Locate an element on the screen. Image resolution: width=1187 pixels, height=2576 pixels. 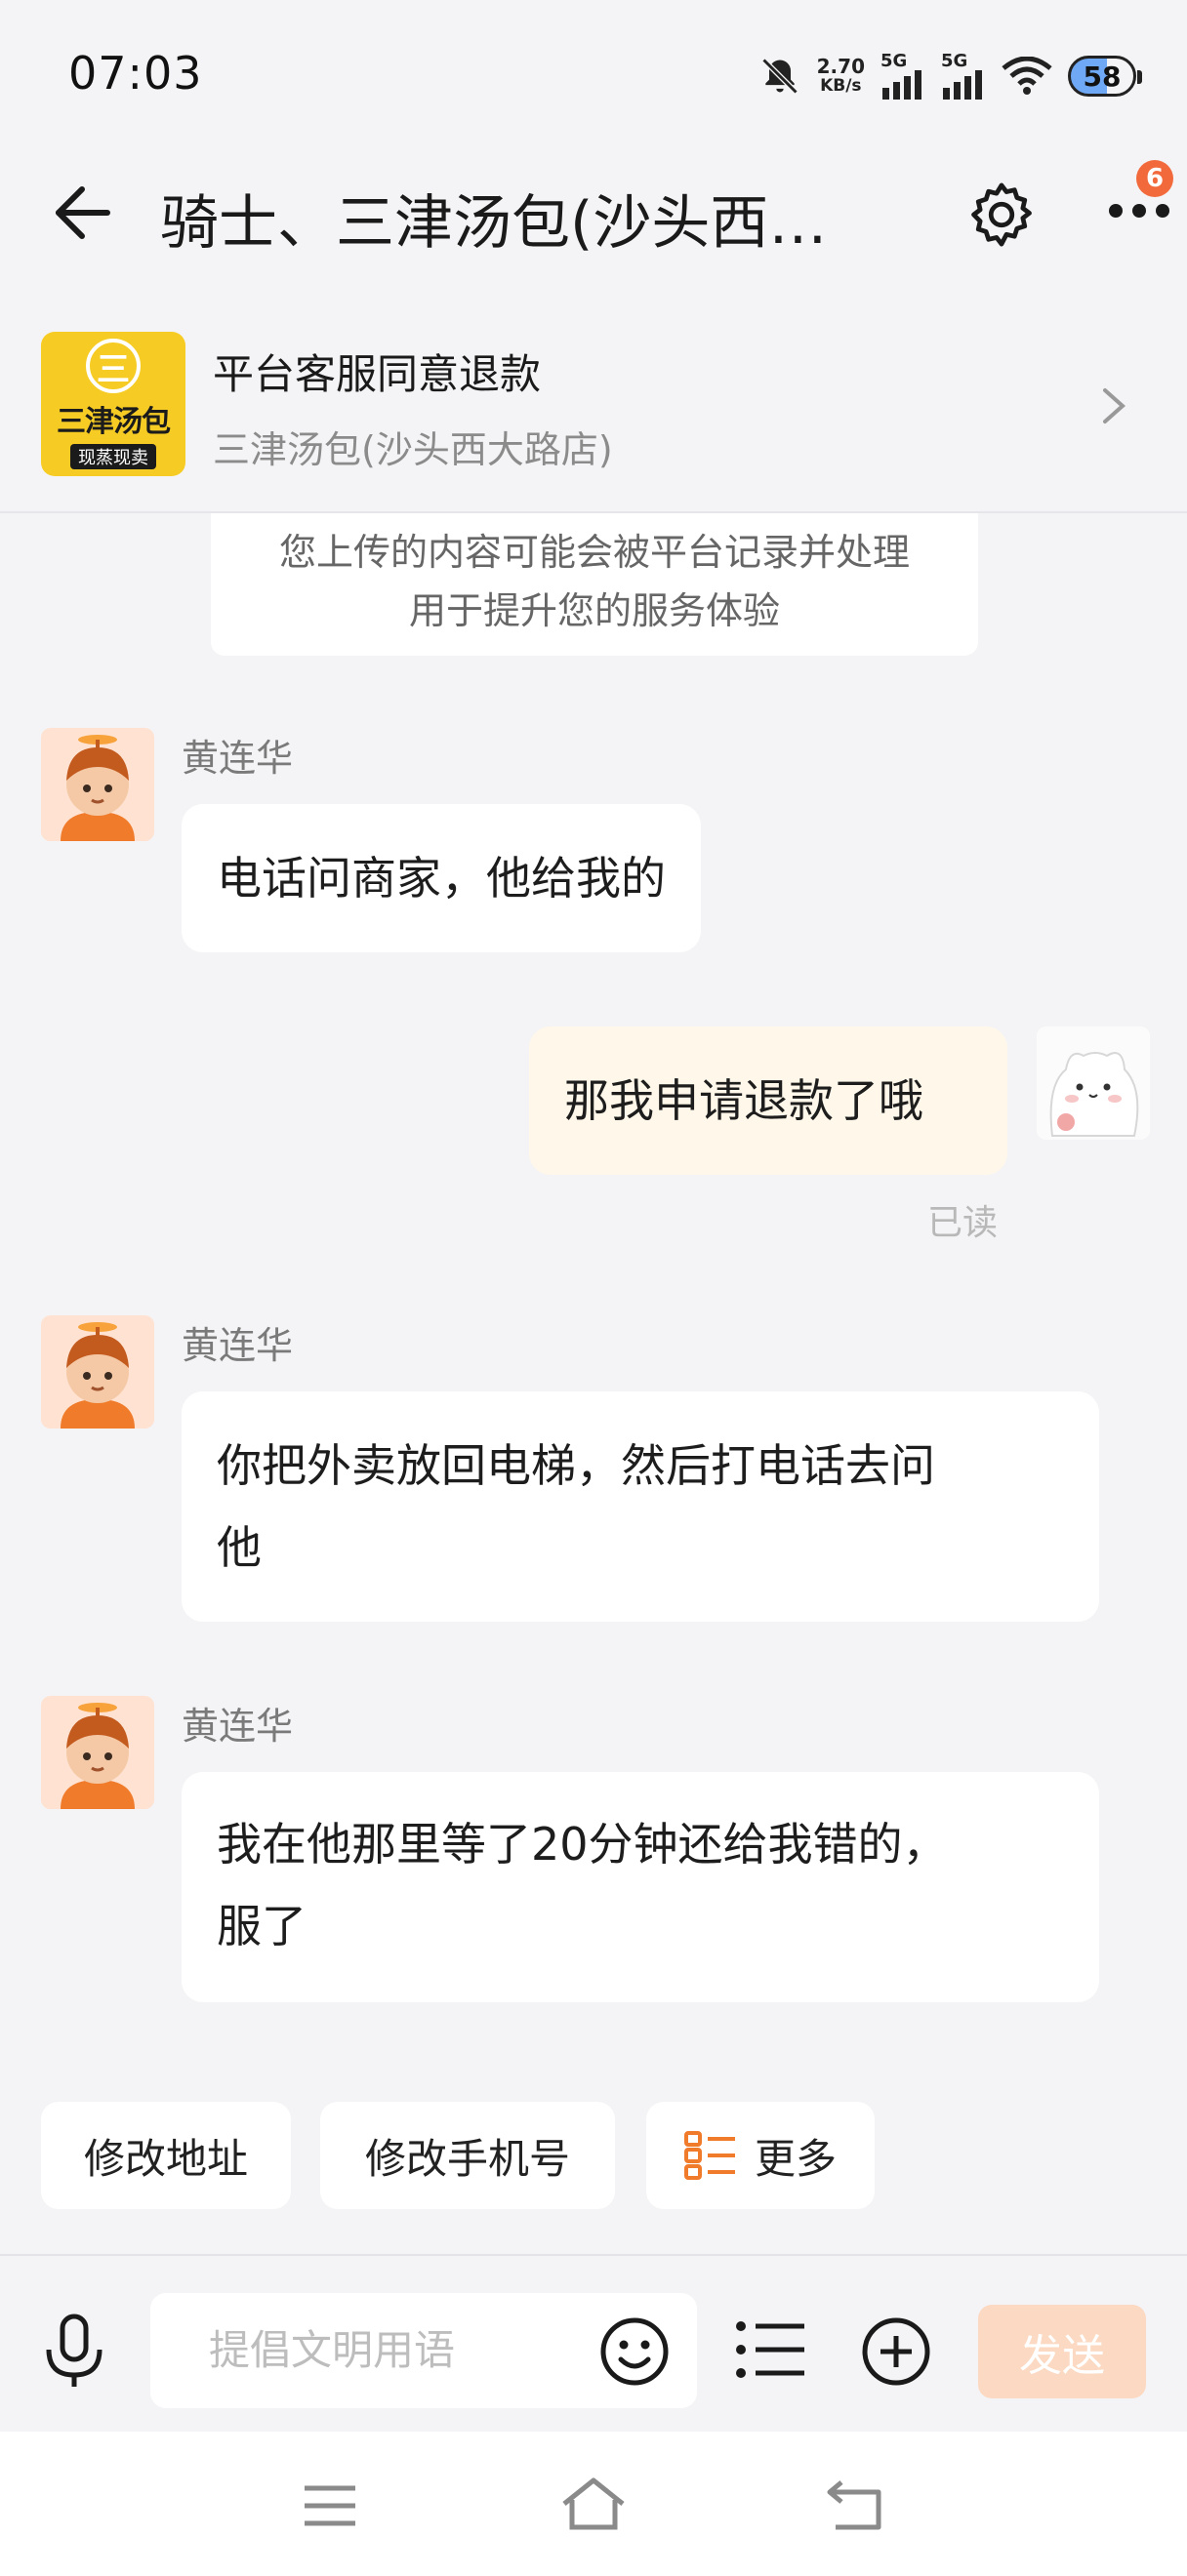
change-phone-label: 修改手机号 is located at coordinates (467, 2158).